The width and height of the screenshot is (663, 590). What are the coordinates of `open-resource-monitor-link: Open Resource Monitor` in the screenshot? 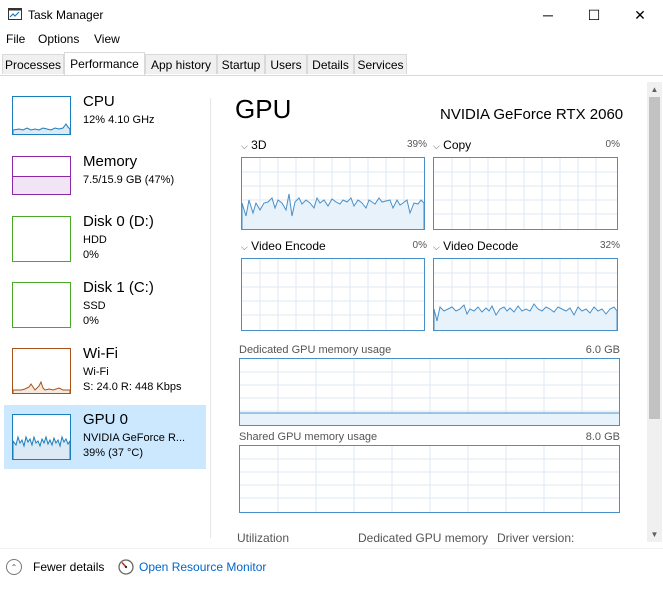 It's located at (202, 567).